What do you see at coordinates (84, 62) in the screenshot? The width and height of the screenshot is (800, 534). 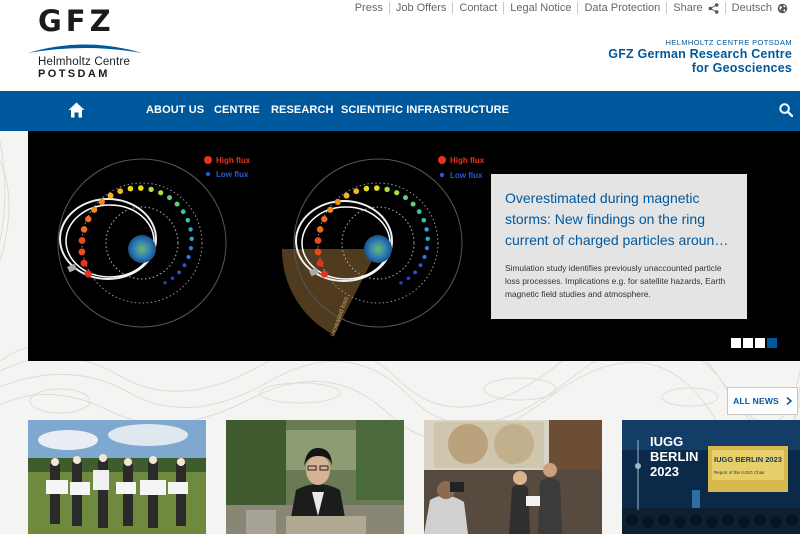 I see `logo-subtitle: Helmholtz Centre` at bounding box center [84, 62].